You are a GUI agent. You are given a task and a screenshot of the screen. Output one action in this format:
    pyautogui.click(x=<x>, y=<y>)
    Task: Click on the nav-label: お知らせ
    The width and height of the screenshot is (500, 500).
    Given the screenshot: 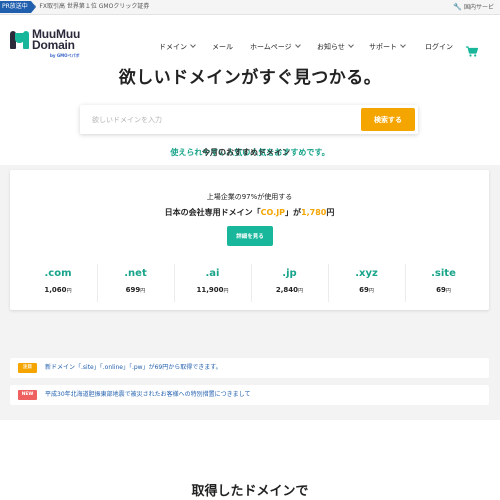 What is the action you would take?
    pyautogui.click(x=331, y=47)
    